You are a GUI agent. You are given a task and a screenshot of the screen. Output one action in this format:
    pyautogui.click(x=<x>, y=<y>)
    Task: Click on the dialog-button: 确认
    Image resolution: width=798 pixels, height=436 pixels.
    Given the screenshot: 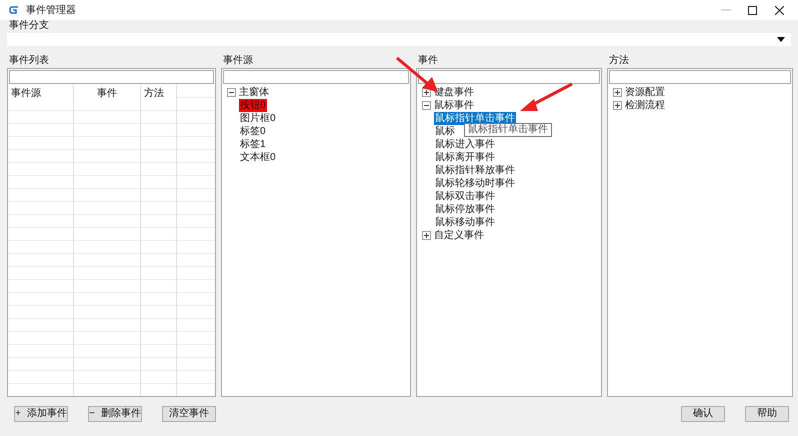 What is the action you would take?
    pyautogui.click(x=703, y=414)
    